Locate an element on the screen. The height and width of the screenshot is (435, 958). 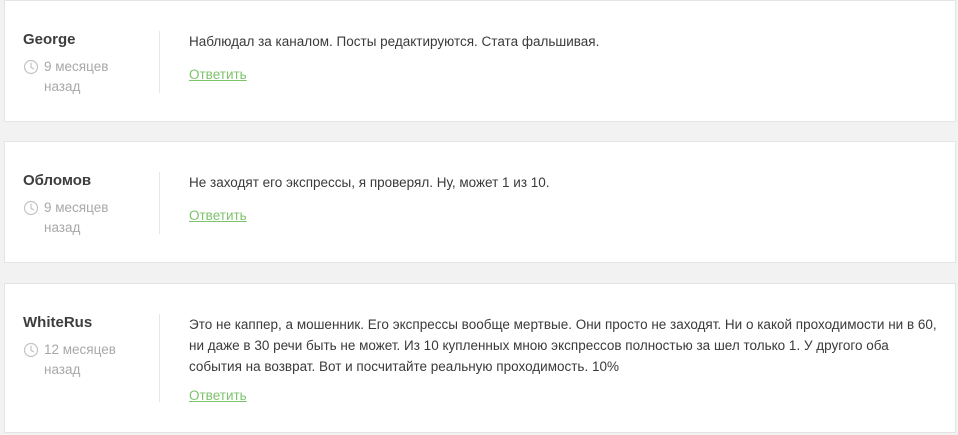
comment-author-column: Обломов 9 месяцев назад is located at coordinates (82, 202).